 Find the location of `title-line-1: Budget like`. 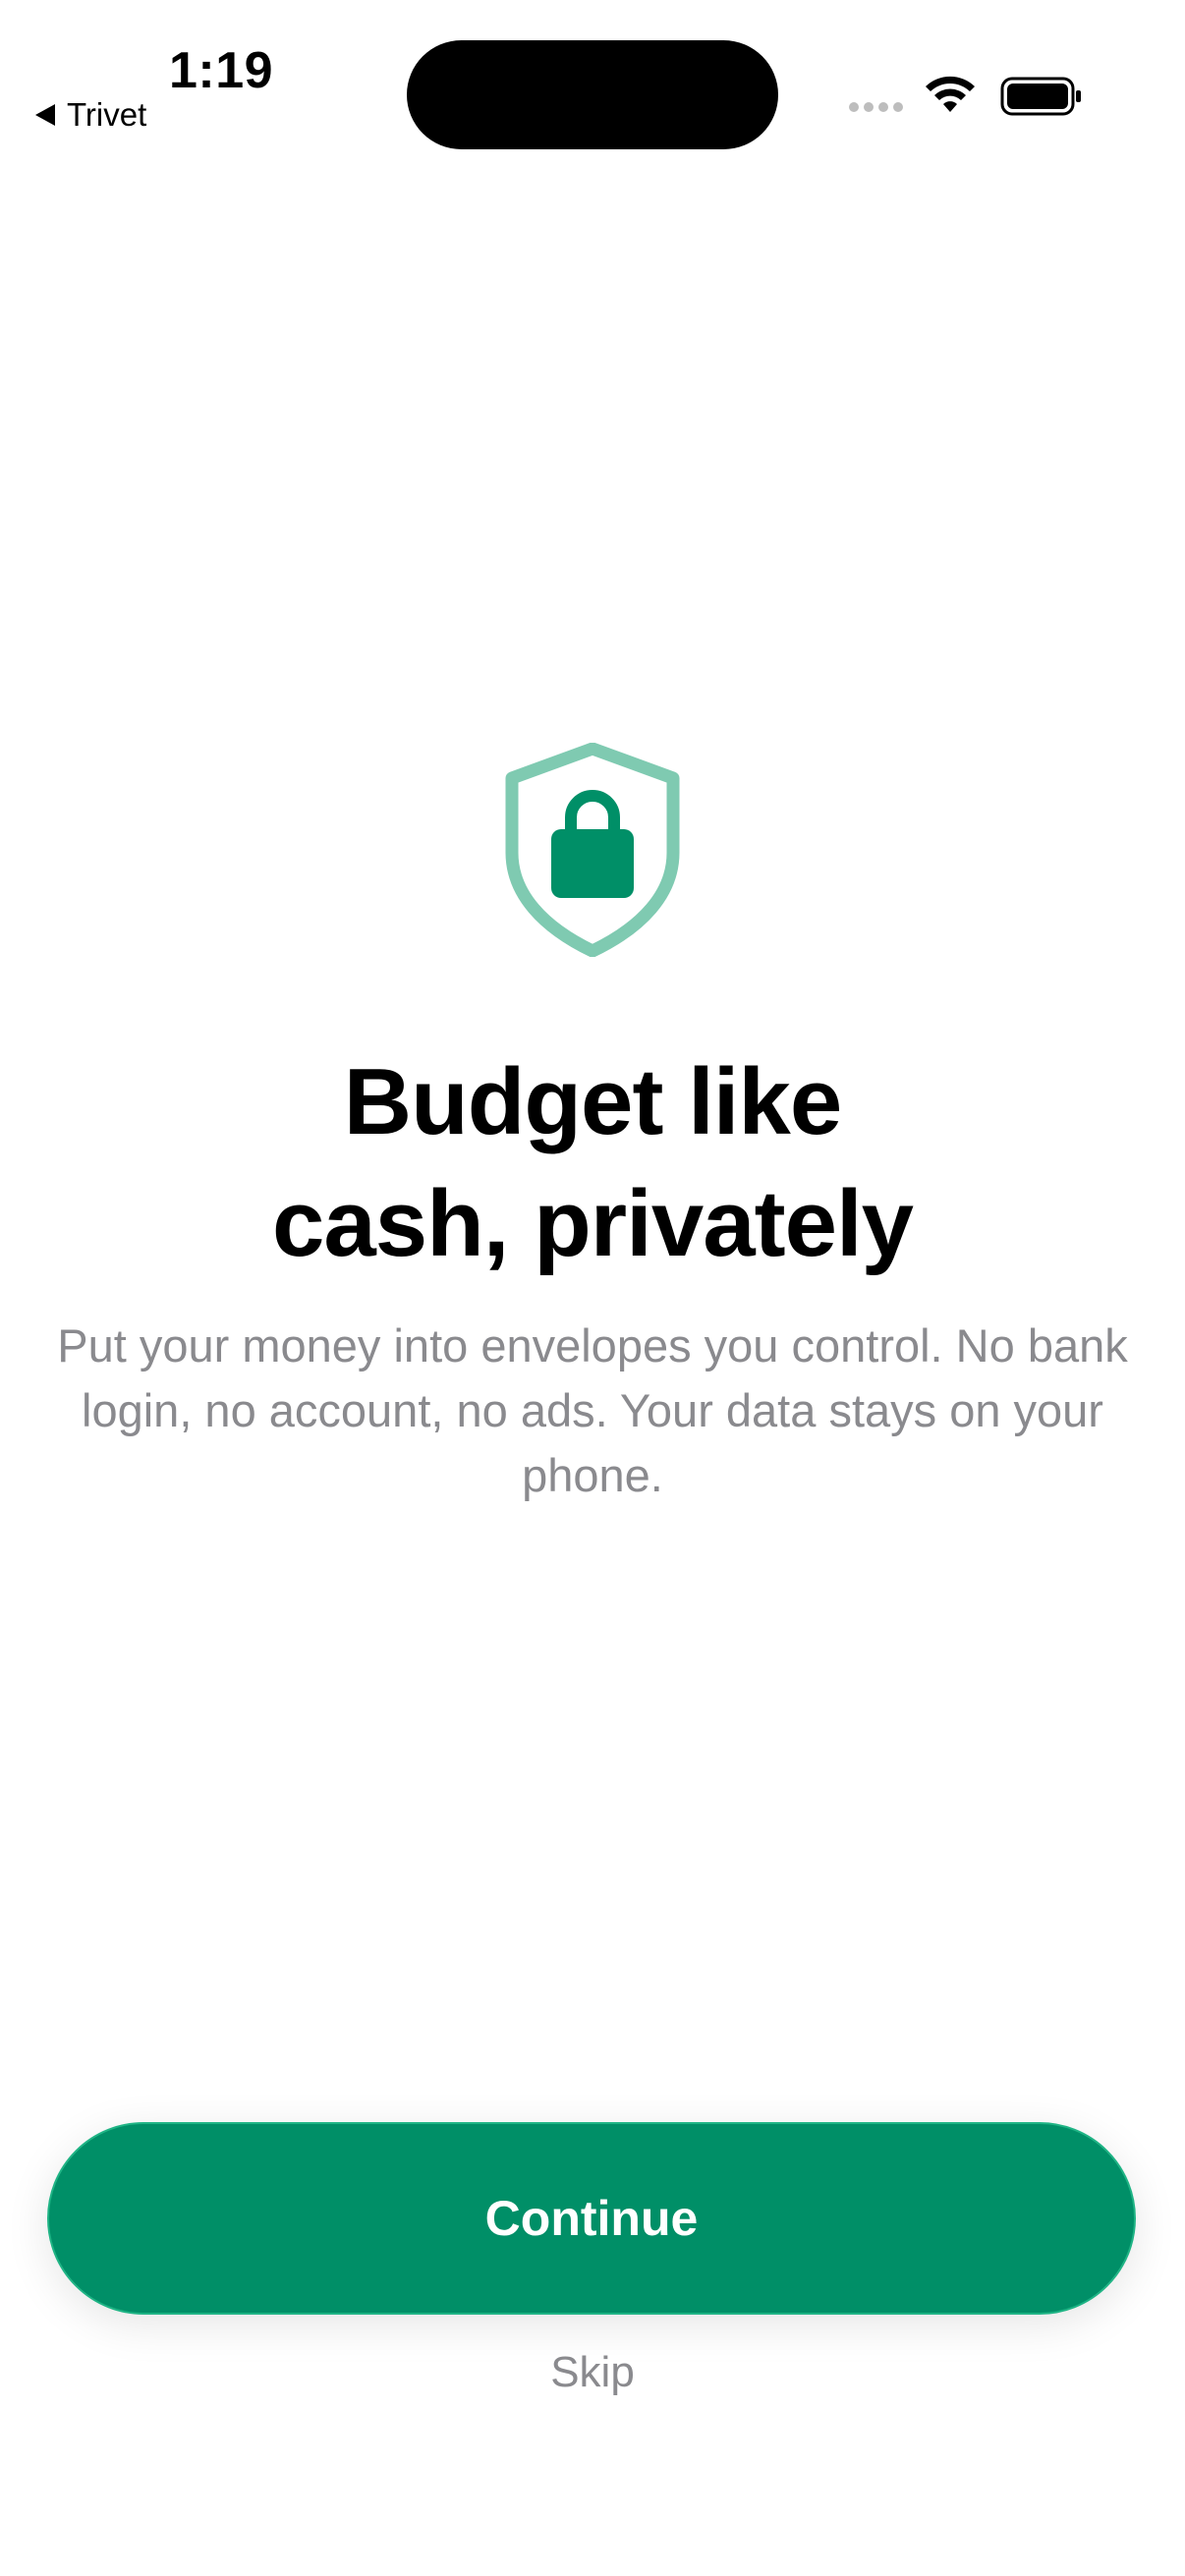

title-line-1: Budget like is located at coordinates (592, 1101).